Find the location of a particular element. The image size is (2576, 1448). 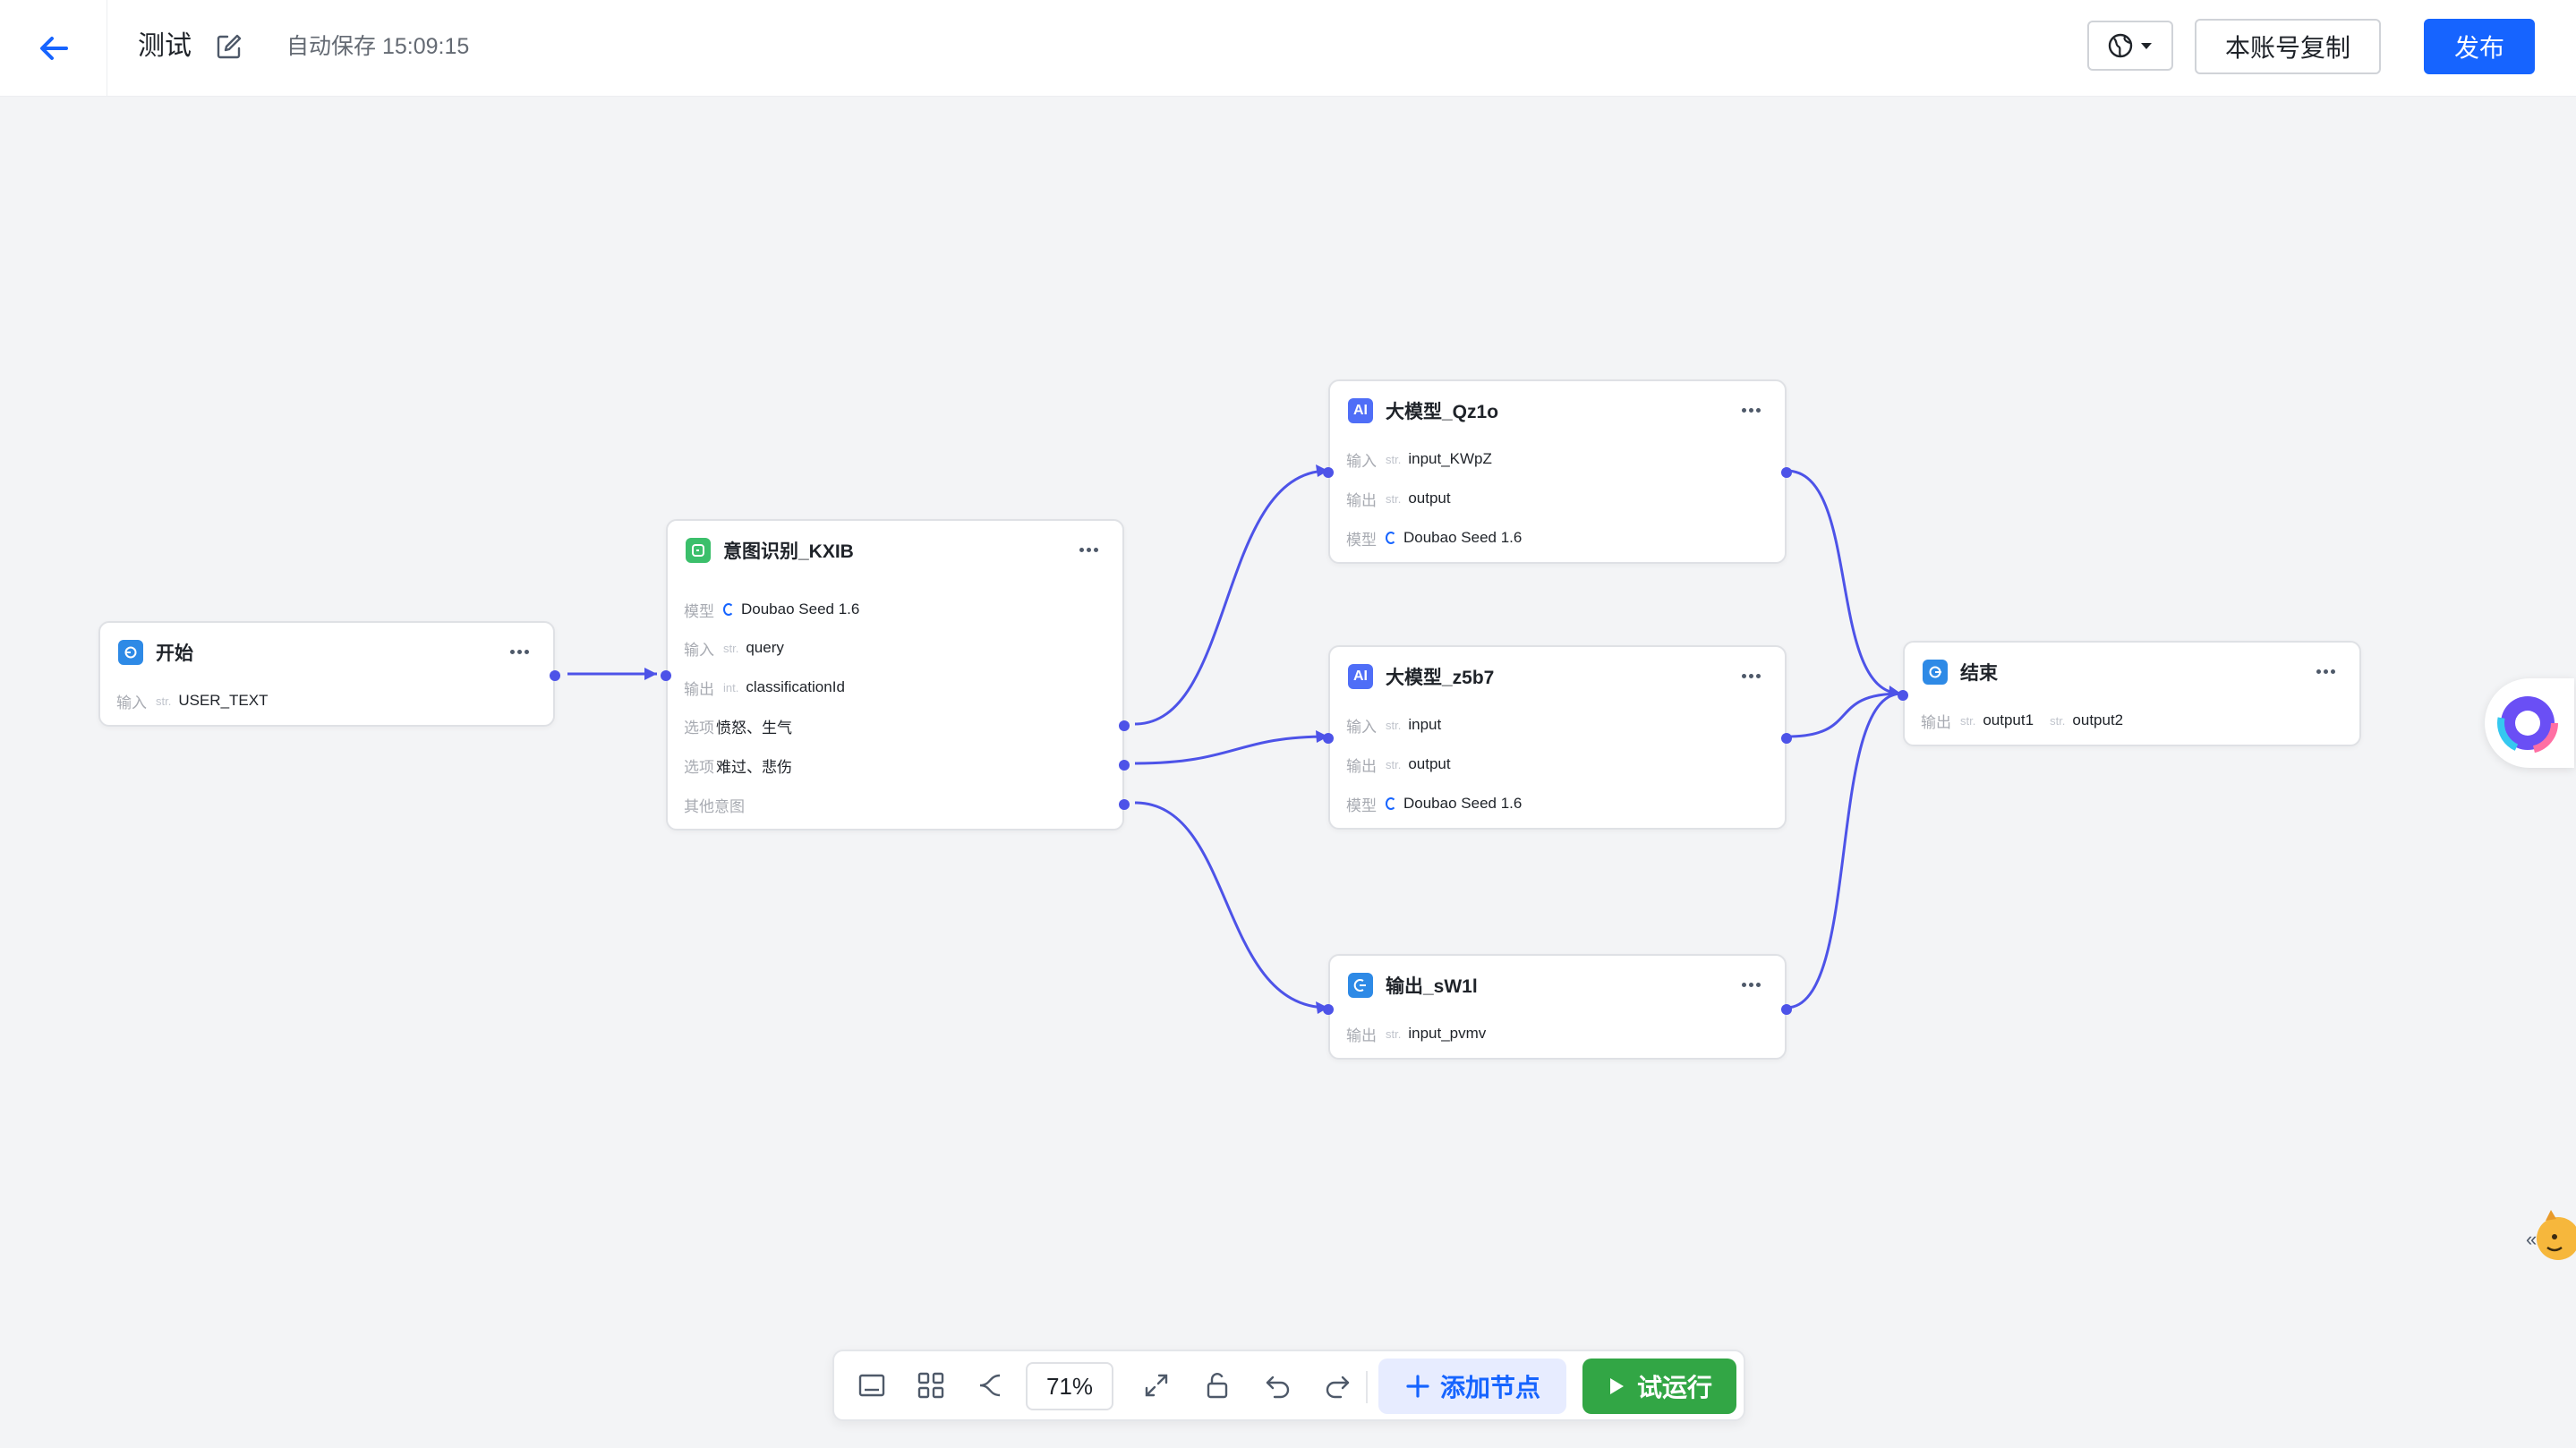

edge-output-end is located at coordinates (1844, 850).